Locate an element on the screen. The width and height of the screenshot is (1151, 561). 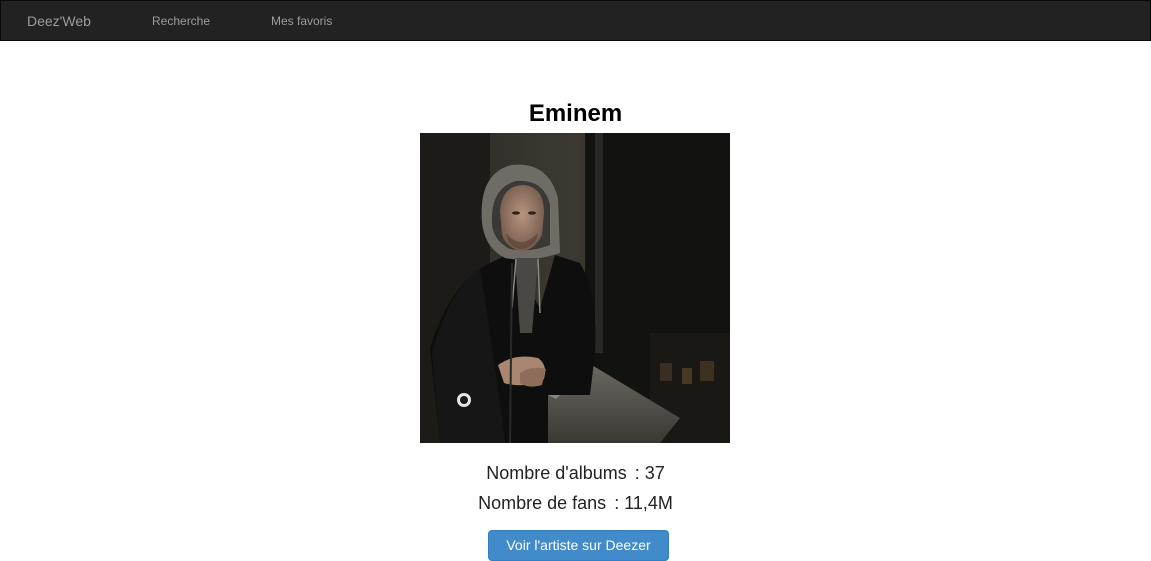
artist-photo is located at coordinates (575, 288).